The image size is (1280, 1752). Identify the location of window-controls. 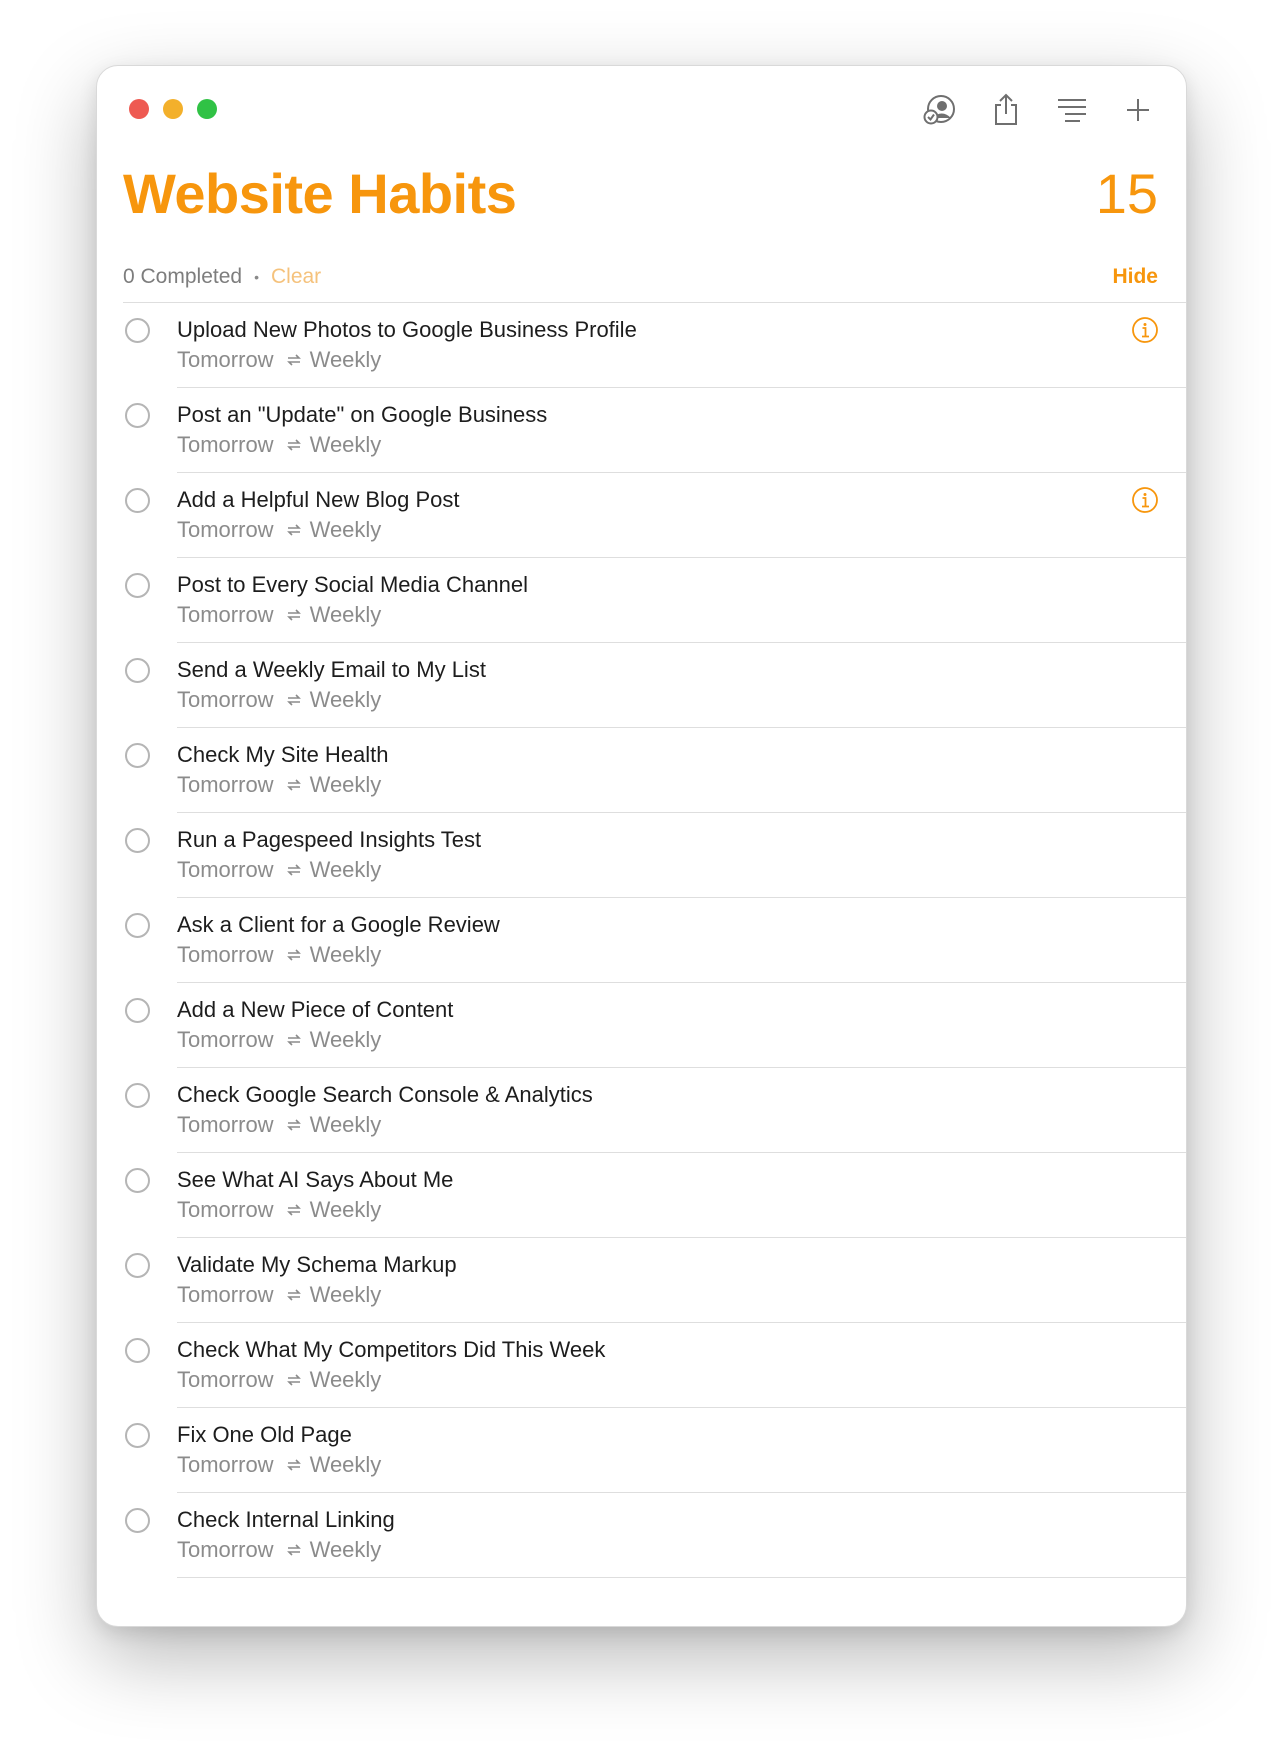
(173, 109).